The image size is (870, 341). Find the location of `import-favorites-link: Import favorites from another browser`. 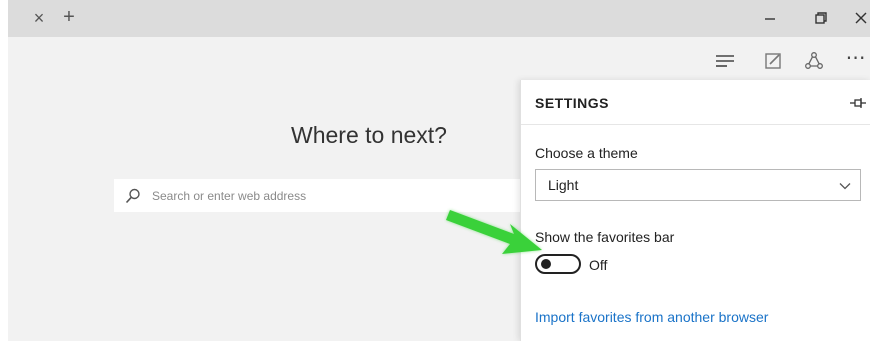

import-favorites-link: Import favorites from another browser is located at coordinates (651, 317).